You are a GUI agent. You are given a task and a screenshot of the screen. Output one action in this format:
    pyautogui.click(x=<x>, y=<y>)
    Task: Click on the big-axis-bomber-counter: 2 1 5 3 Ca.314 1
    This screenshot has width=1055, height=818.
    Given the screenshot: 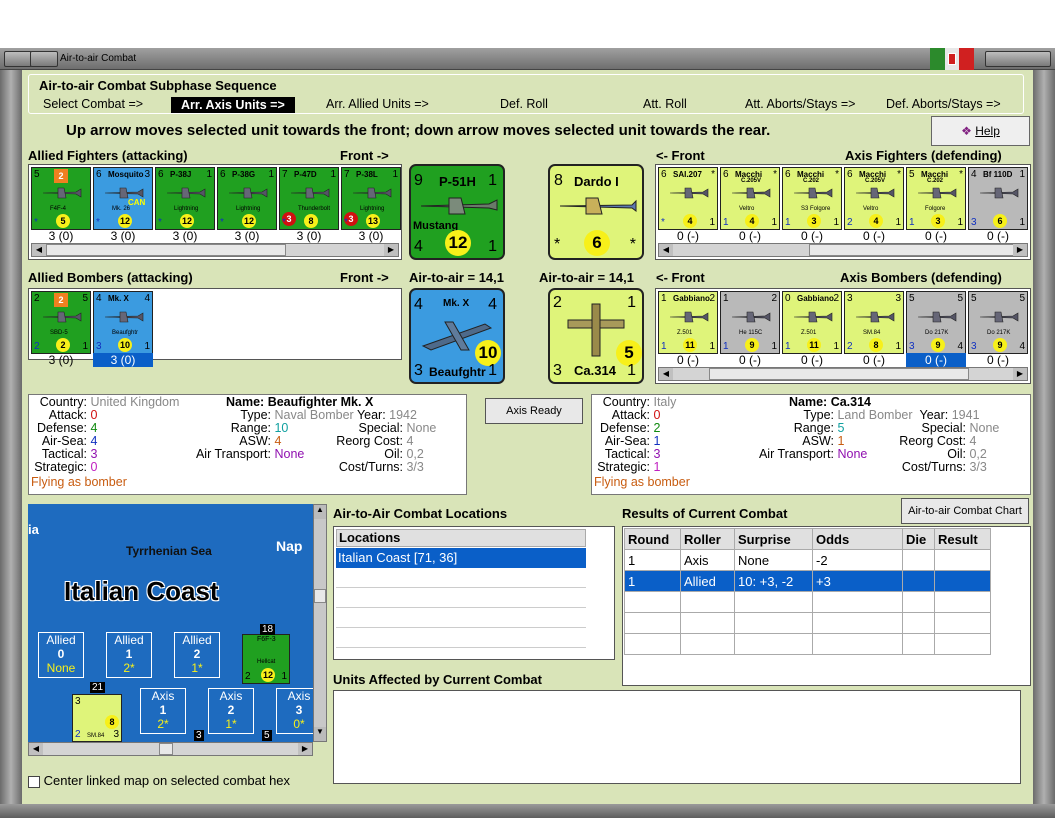 What is the action you would take?
    pyautogui.click(x=596, y=336)
    